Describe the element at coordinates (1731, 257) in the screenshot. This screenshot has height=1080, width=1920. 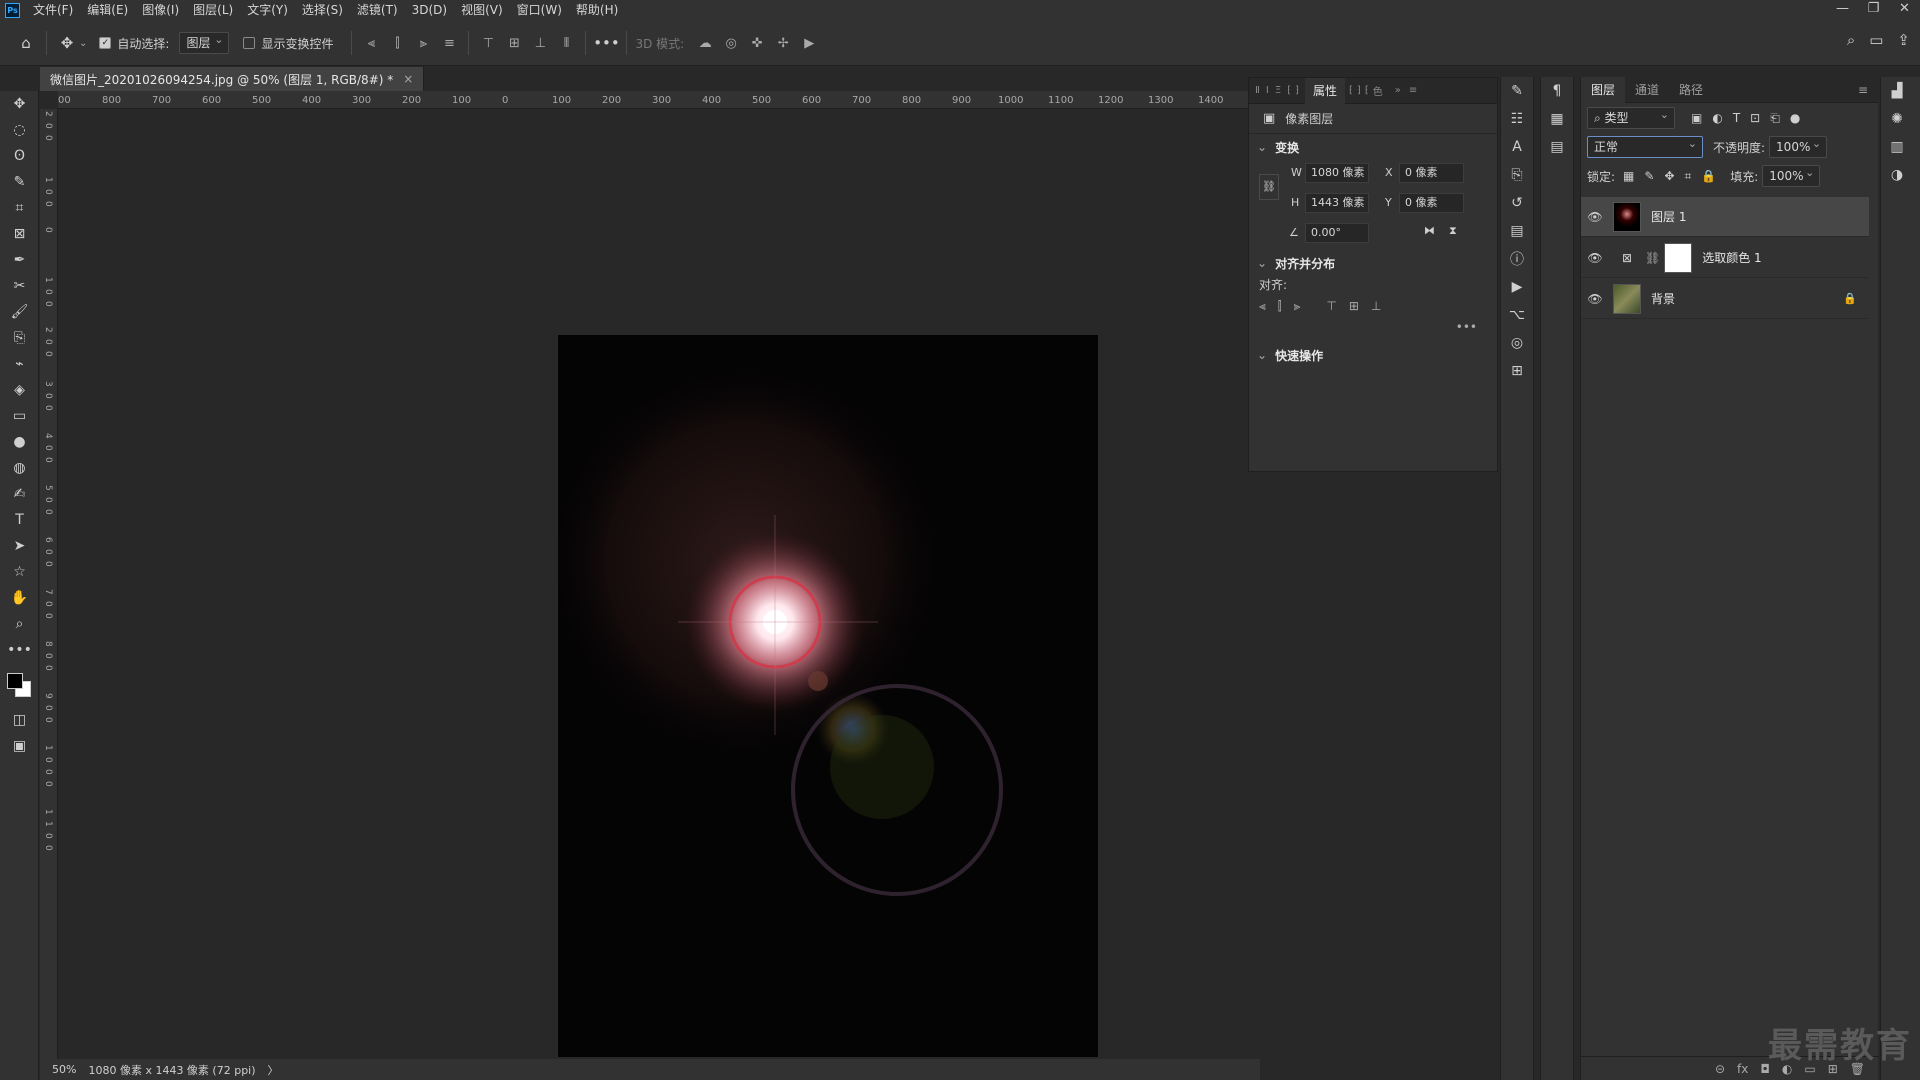
I see `layer-name: 选取颜色 1` at that location.